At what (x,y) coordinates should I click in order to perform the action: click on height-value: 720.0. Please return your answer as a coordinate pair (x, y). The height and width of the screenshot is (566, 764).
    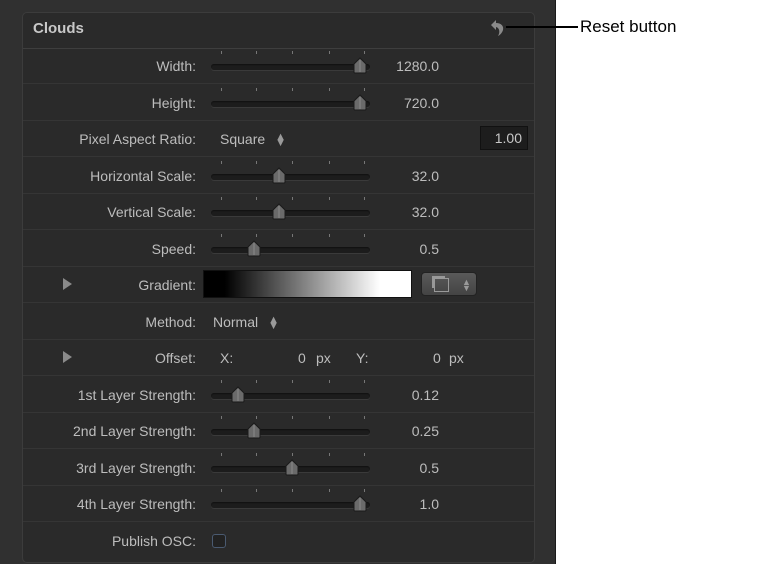
    Looking at the image, I should click on (421, 103).